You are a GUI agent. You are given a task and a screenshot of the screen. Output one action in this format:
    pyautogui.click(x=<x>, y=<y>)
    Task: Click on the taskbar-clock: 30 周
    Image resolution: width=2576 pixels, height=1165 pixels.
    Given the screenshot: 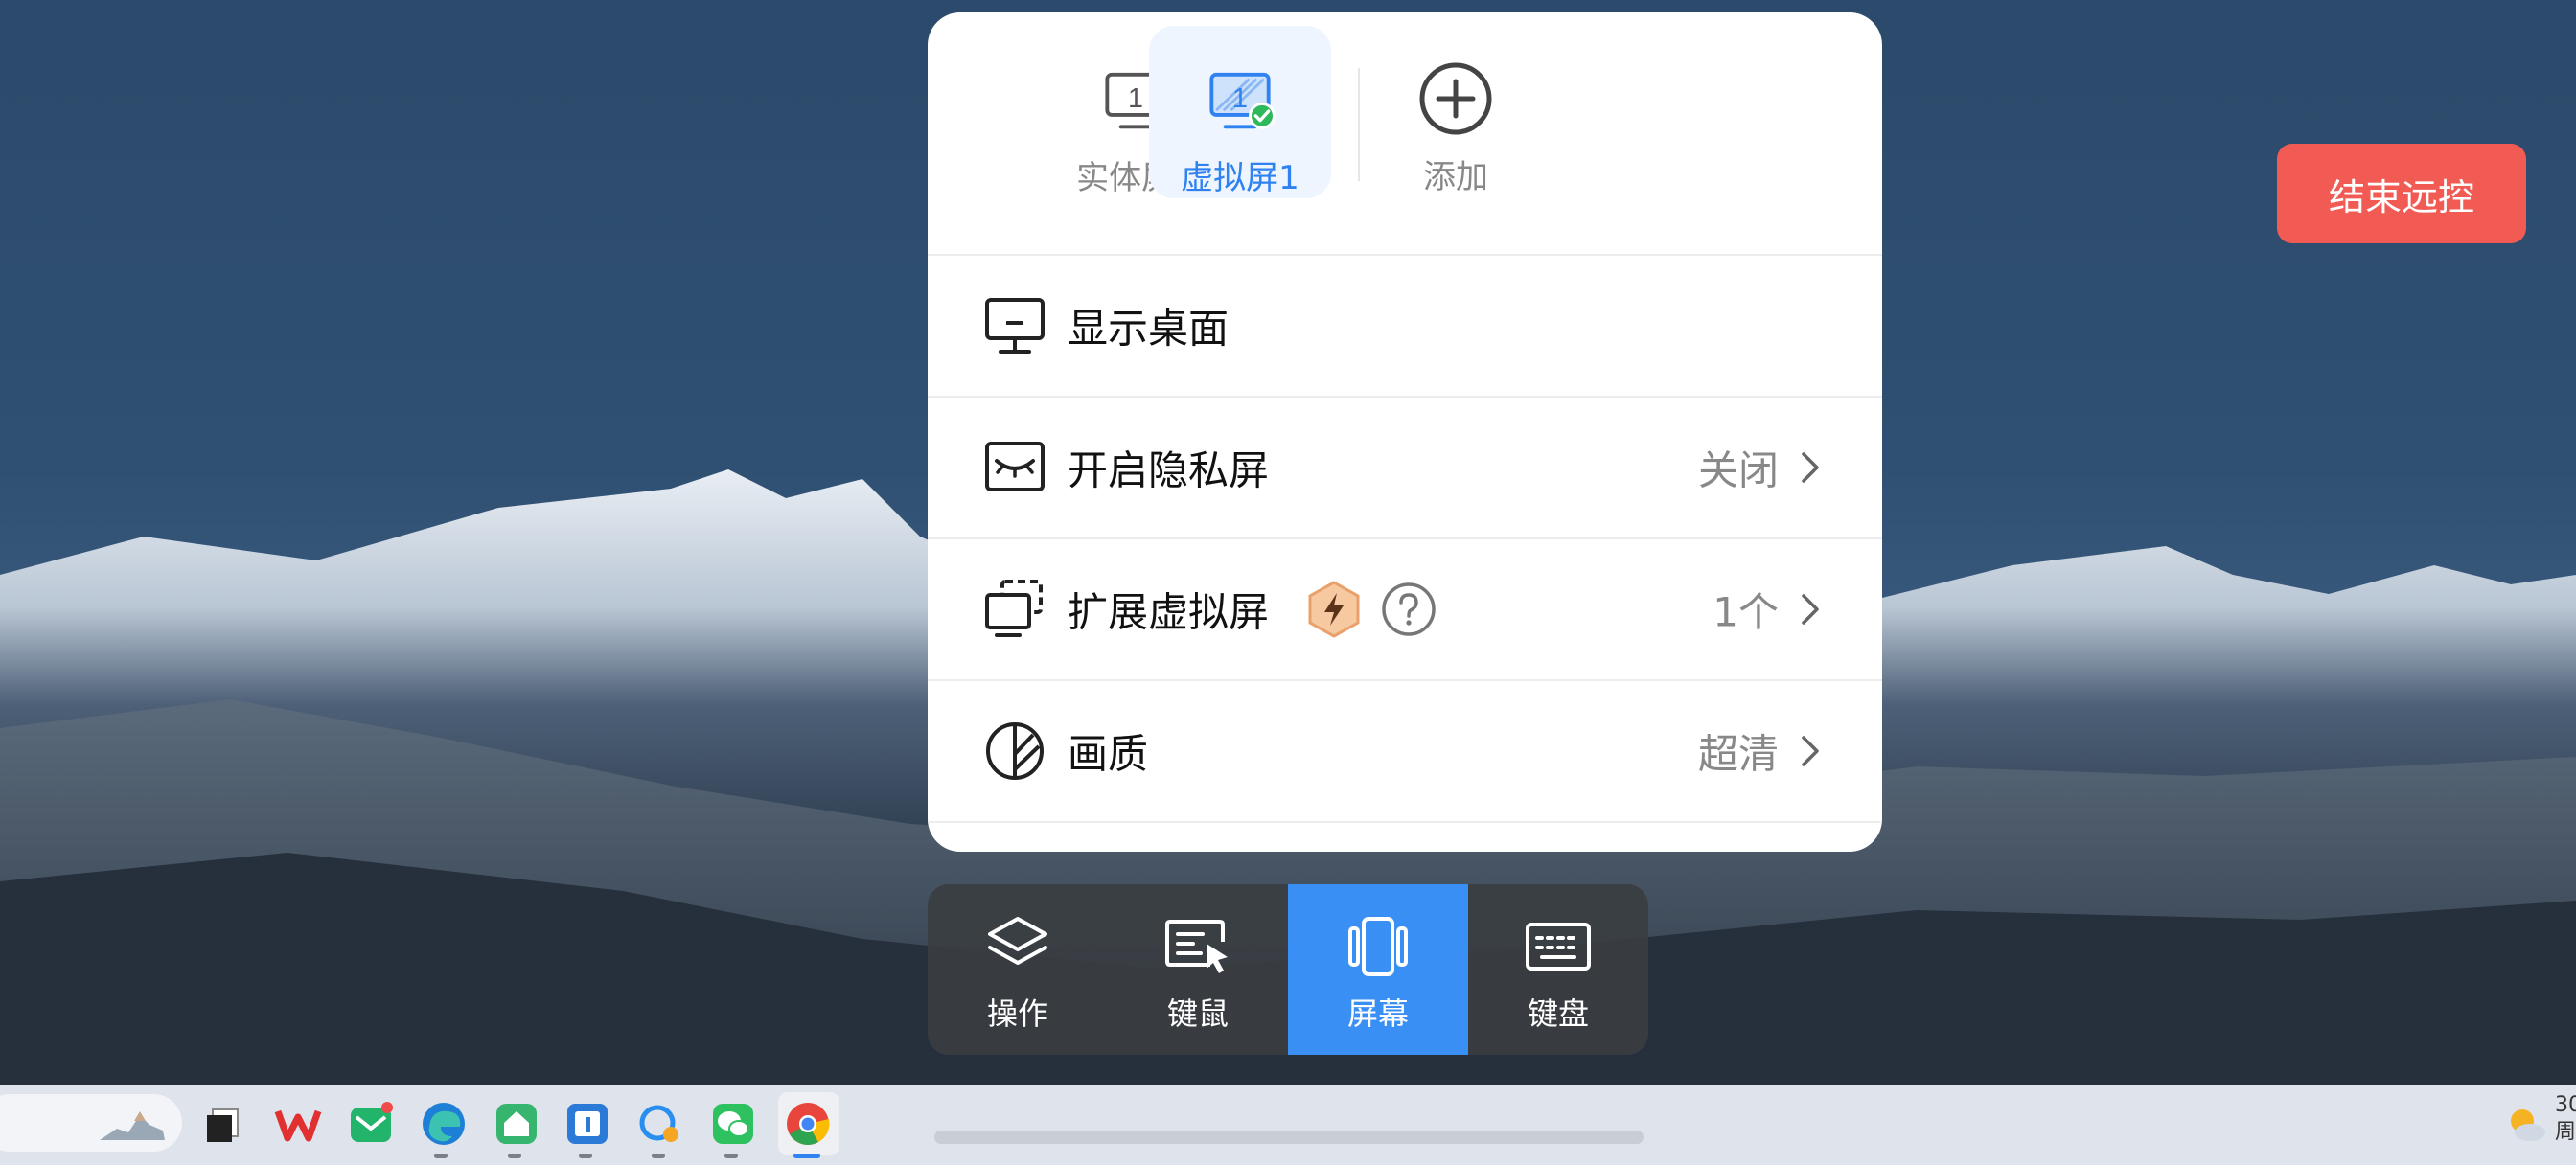 What is the action you would take?
    pyautogui.click(x=2565, y=1119)
    